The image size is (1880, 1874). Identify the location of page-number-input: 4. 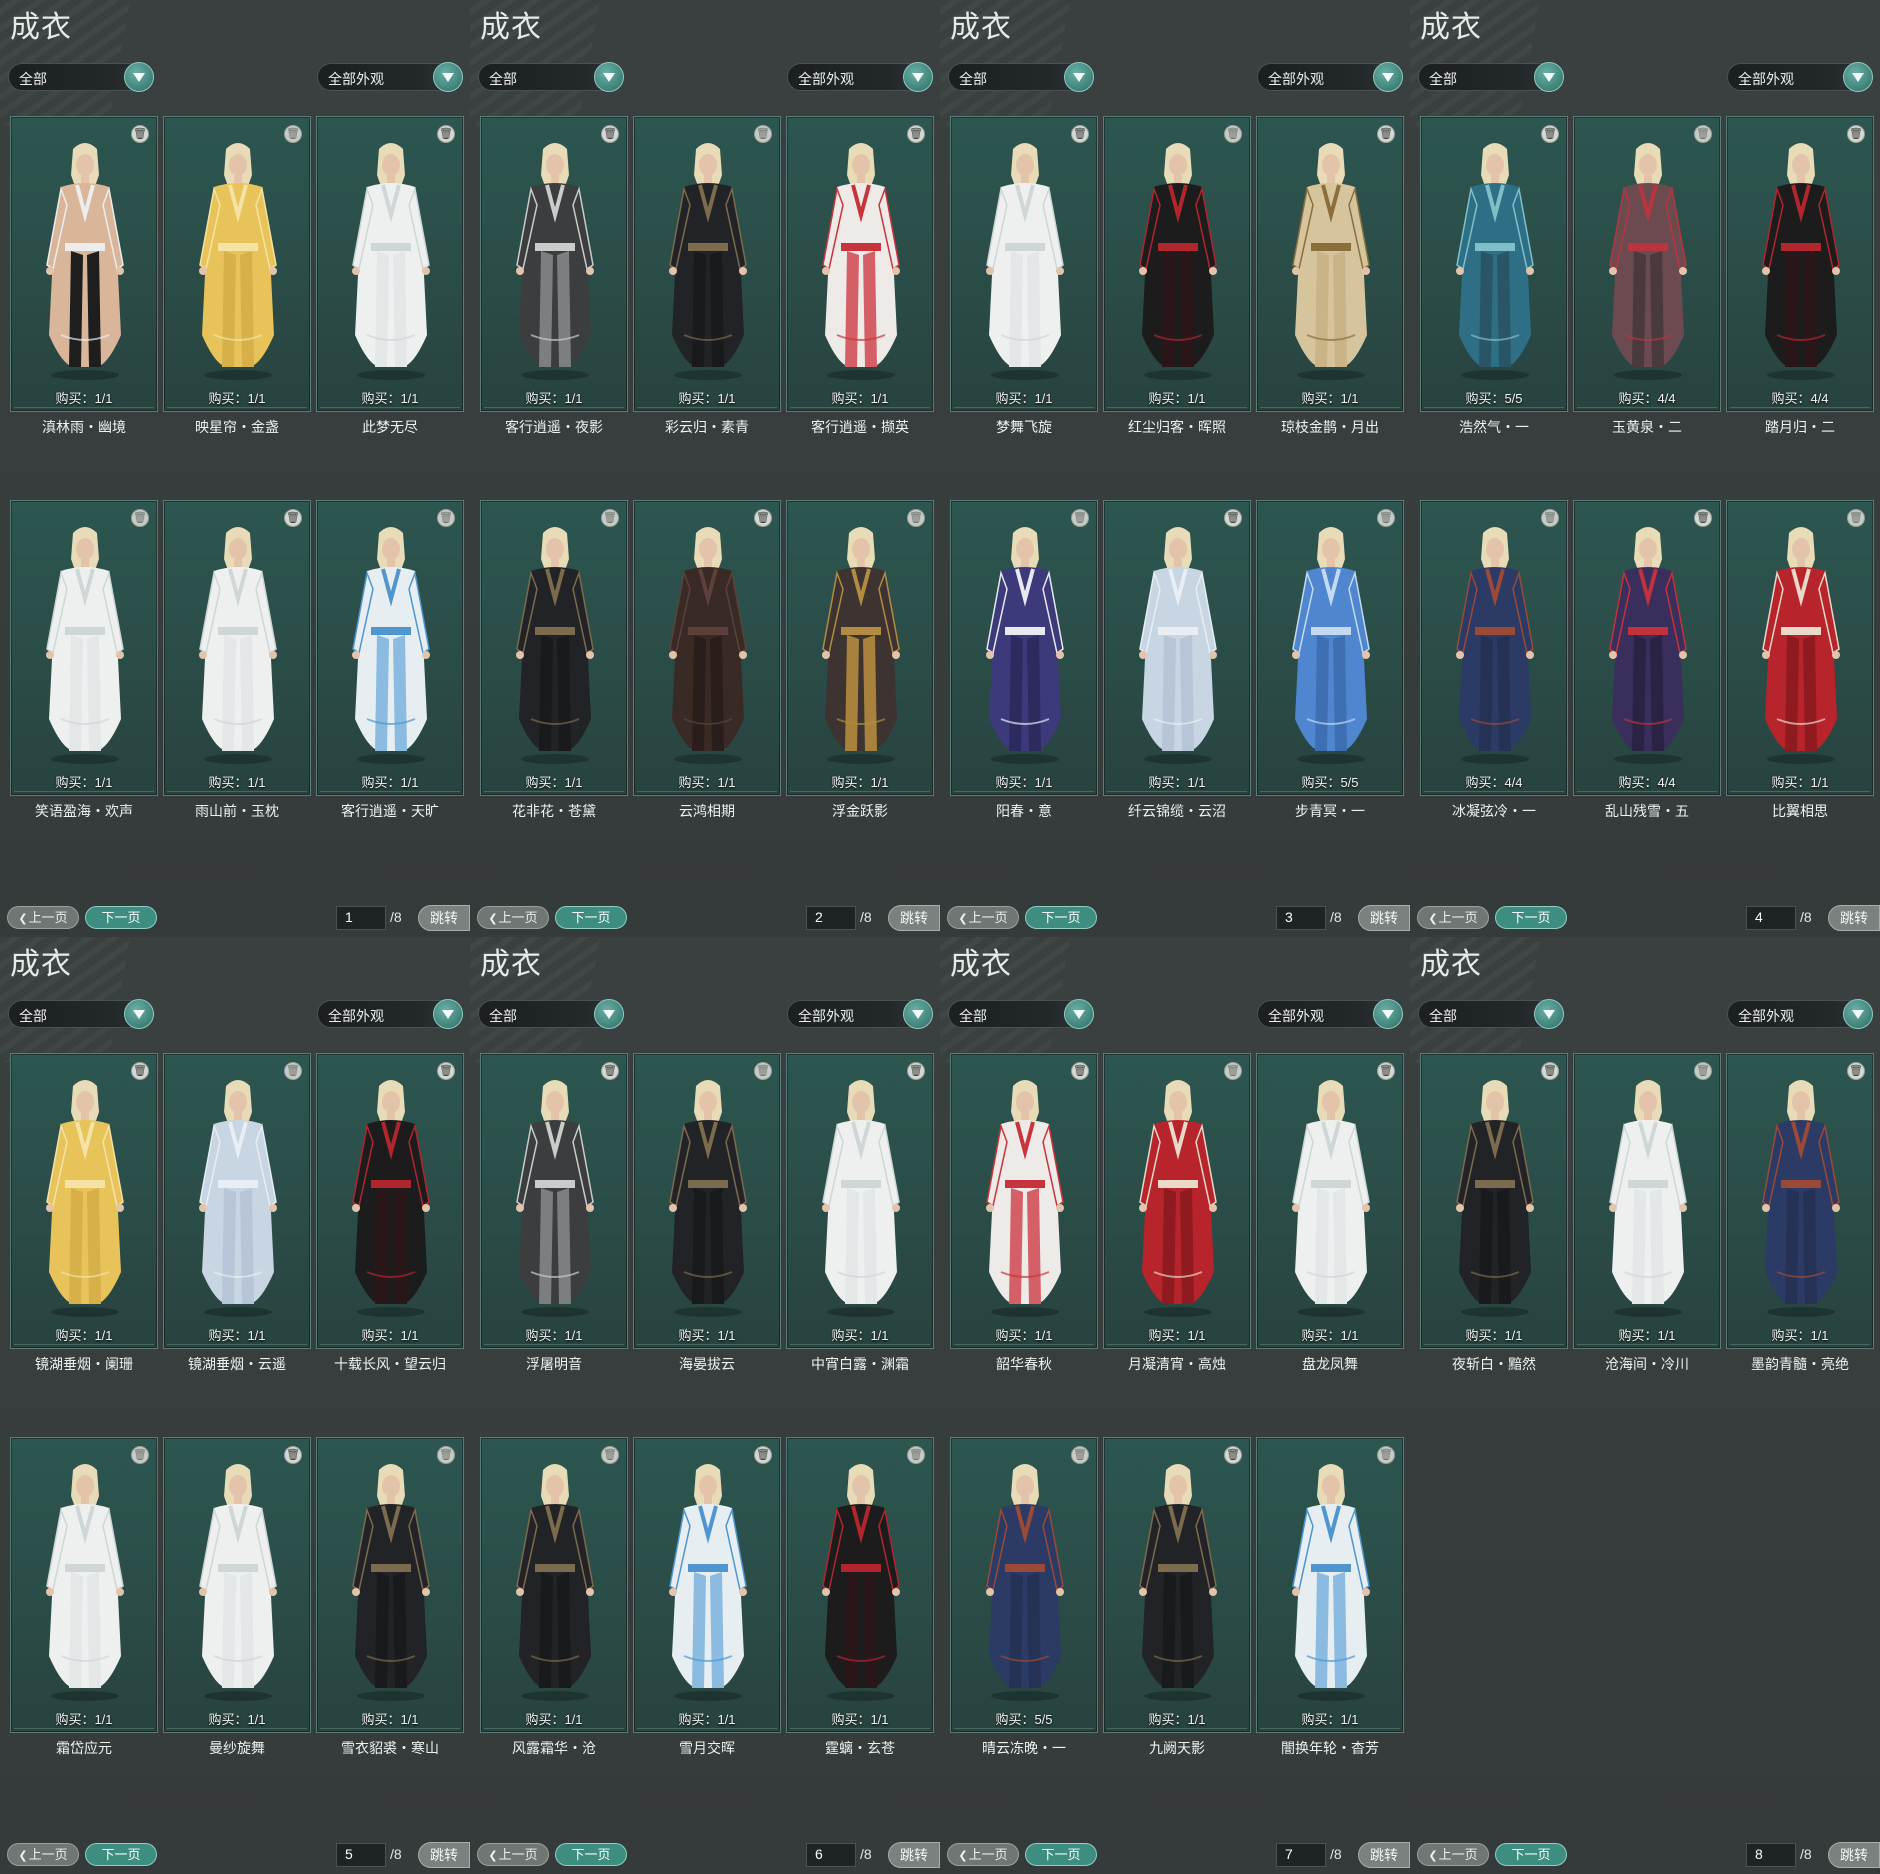
(1771, 918).